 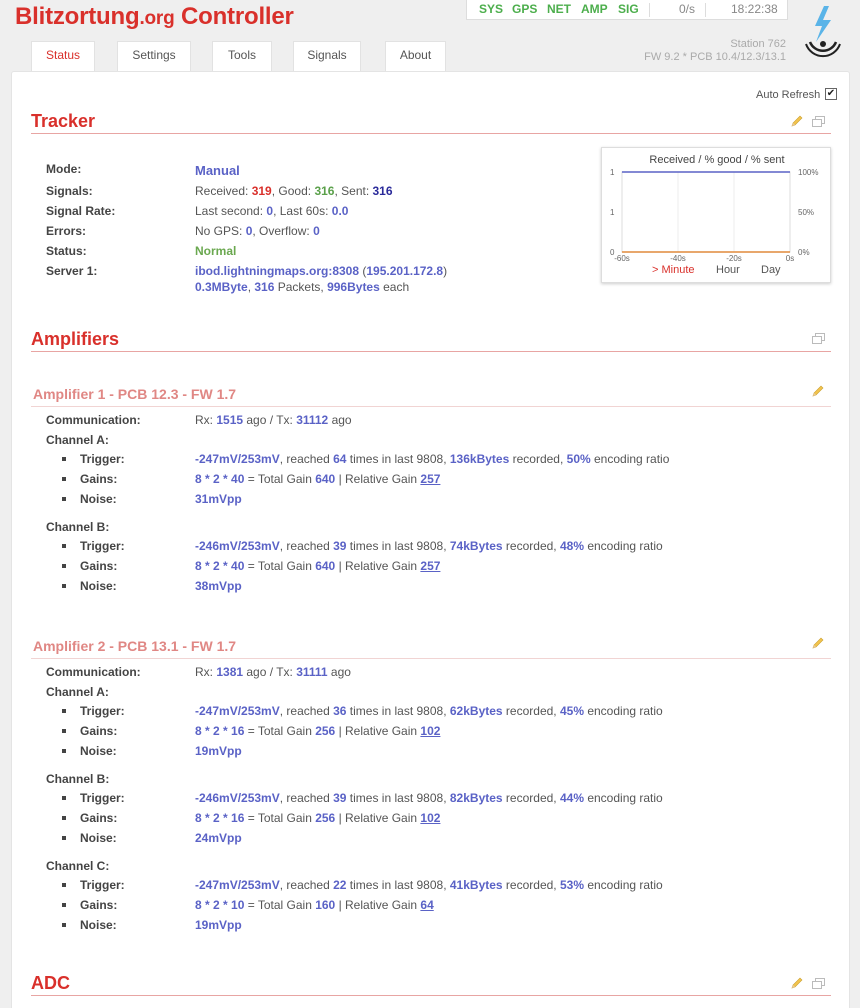 What do you see at coordinates (525, 9) in the screenshot?
I see `indicator-gps: GPS` at bounding box center [525, 9].